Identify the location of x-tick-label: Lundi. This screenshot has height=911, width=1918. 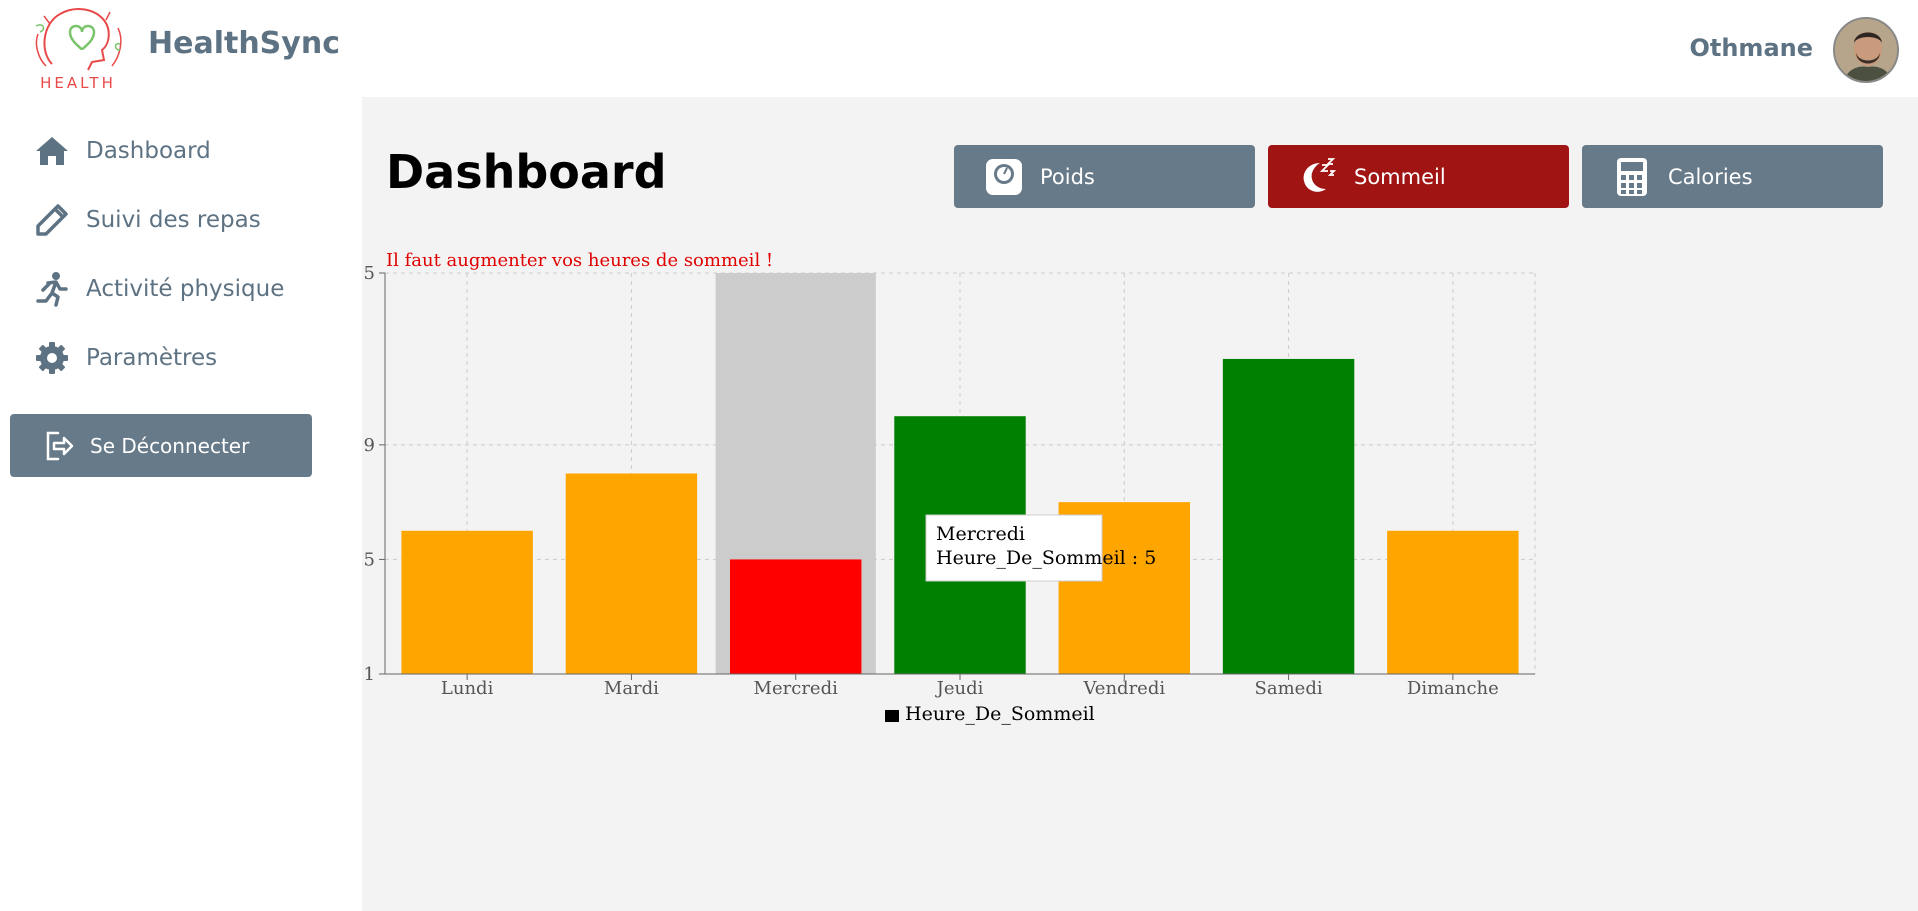
(467, 688).